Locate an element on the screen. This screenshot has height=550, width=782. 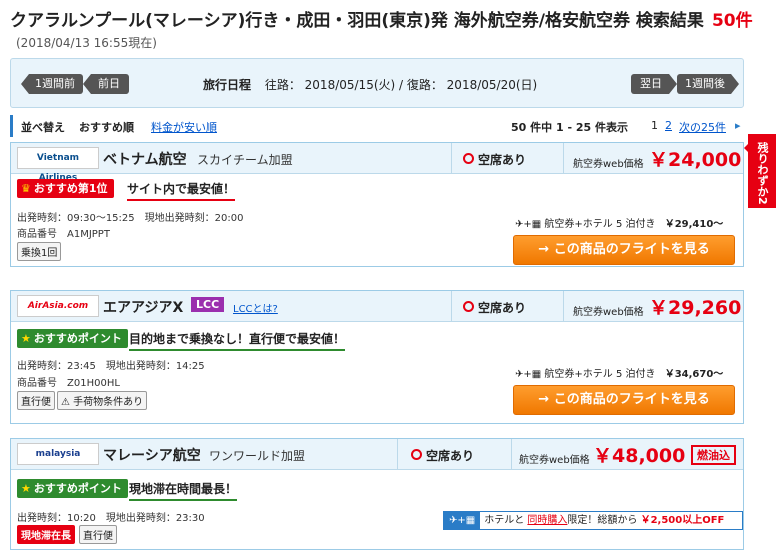
airline-name: ベトナム航空 is located at coordinates (145, 160).